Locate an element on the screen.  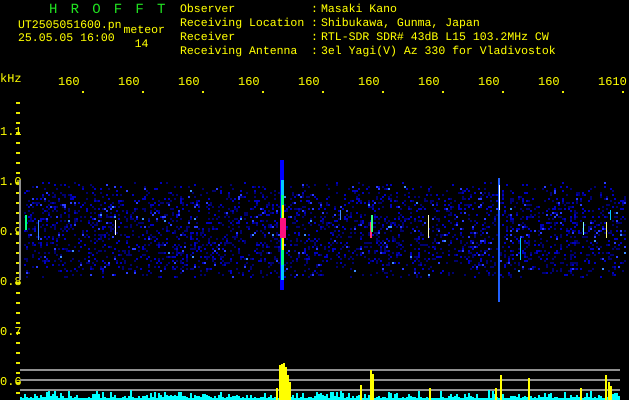
mode-label: meteor is located at coordinates (144, 30).